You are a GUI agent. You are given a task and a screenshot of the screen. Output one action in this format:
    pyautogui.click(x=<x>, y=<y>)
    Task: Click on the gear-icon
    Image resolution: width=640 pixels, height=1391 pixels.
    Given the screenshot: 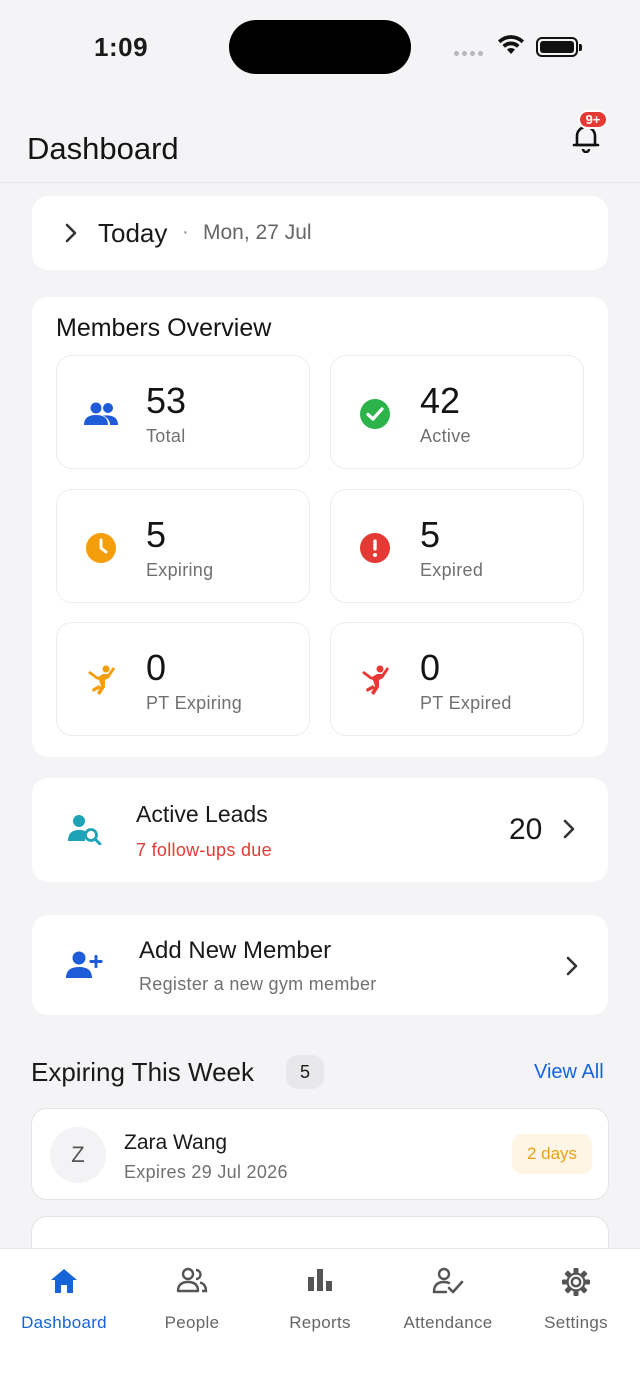 What is the action you would take?
    pyautogui.click(x=576, y=1282)
    